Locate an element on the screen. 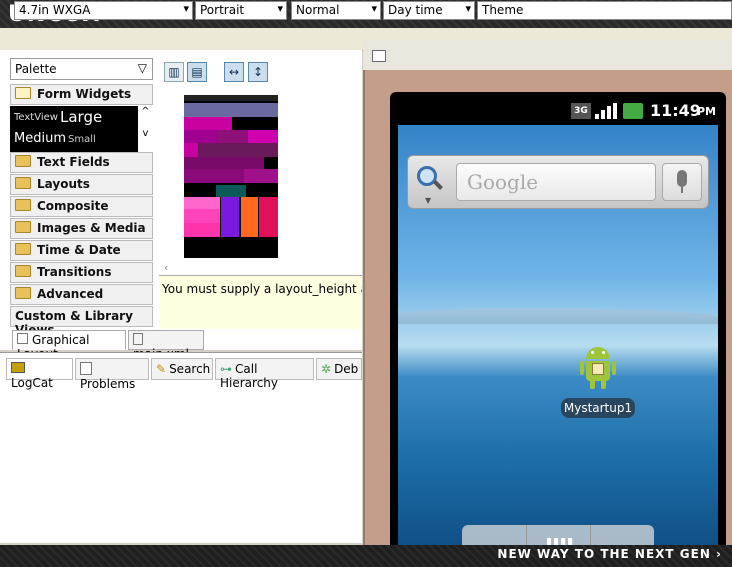 The width and height of the screenshot is (732, 567). bug-icon: ✲ is located at coordinates (326, 369).